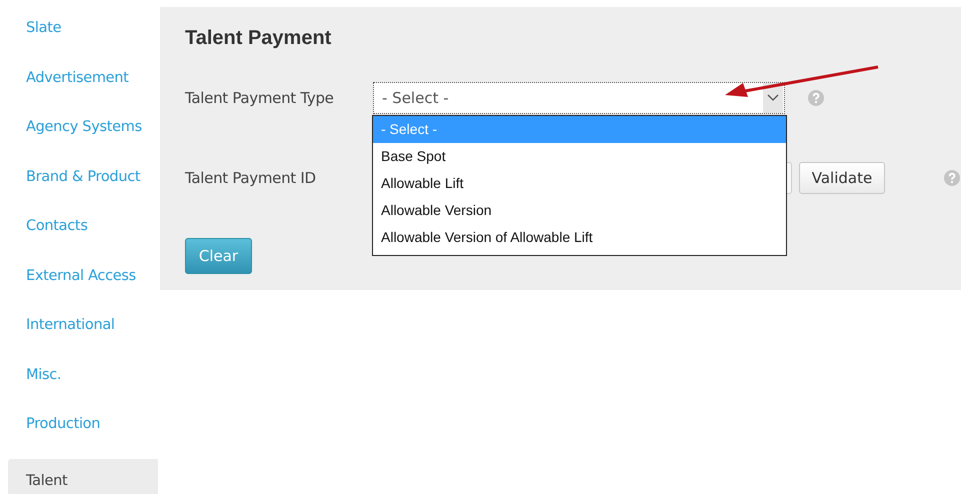 The width and height of the screenshot is (961, 494). Describe the element at coordinates (83, 381) in the screenshot. I see `sidebar-item: Misc.` at that location.